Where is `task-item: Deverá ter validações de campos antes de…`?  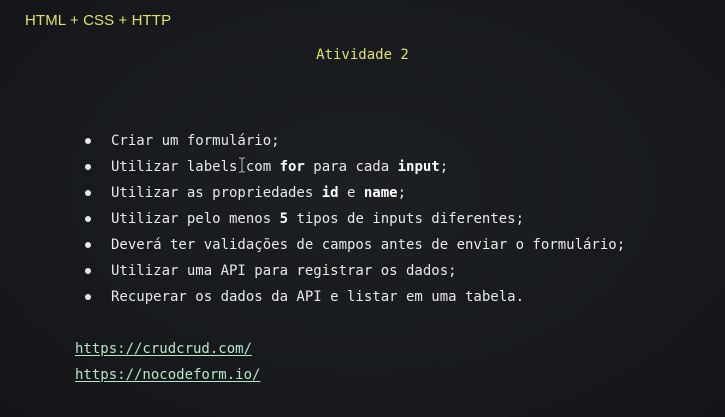
task-item: Deverá ter validações de campos antes de… is located at coordinates (354, 248).